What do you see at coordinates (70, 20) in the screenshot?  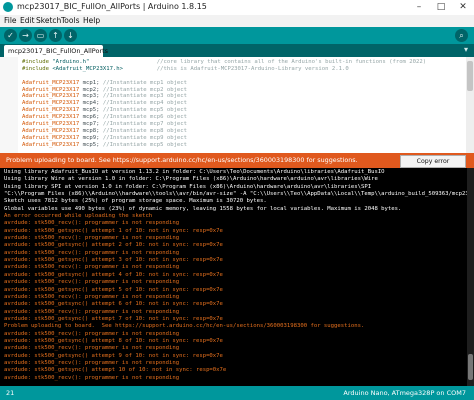 I see `menu-tools: Tools` at bounding box center [70, 20].